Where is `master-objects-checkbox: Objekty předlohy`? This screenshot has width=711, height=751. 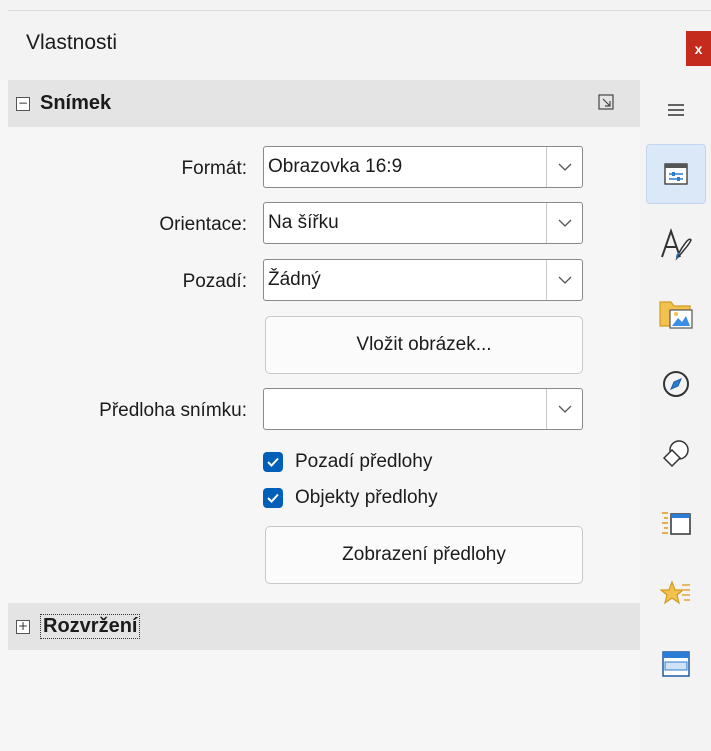
master-objects-checkbox: Objekty předlohy is located at coordinates (350, 498).